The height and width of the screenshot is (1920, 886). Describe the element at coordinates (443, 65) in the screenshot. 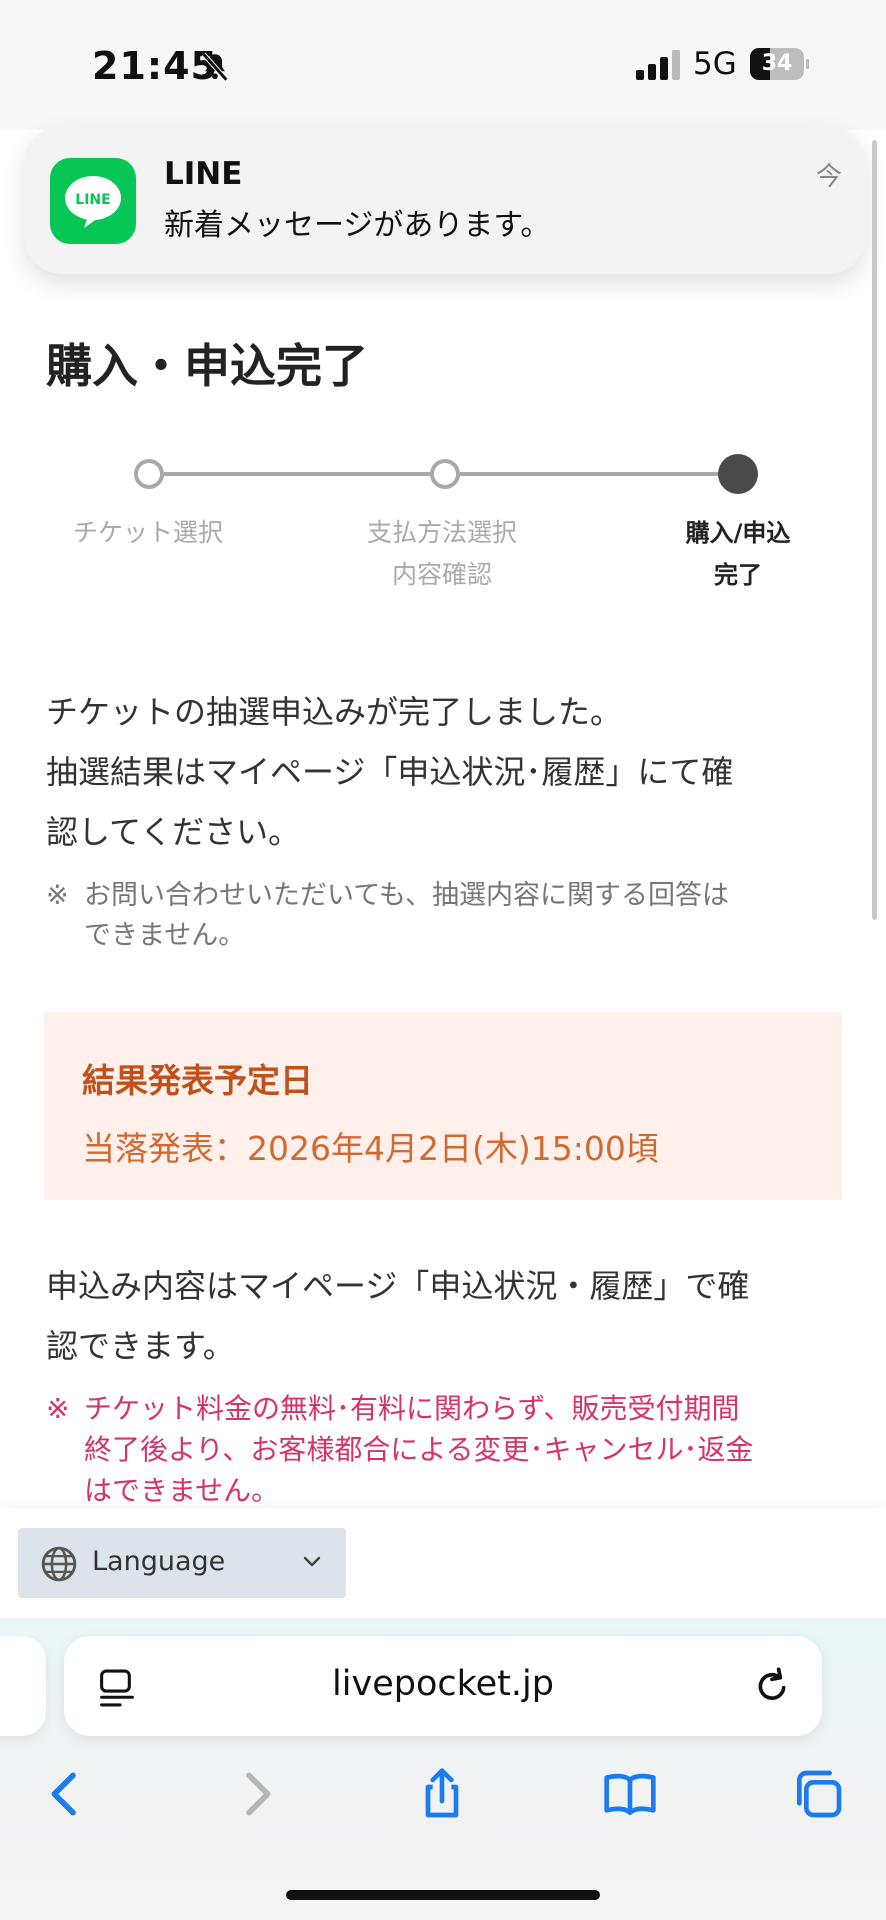

I see `status-bar: 21:45 5G 34` at that location.